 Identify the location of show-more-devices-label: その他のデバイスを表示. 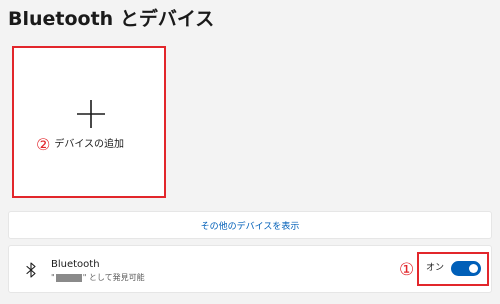
(250, 226).